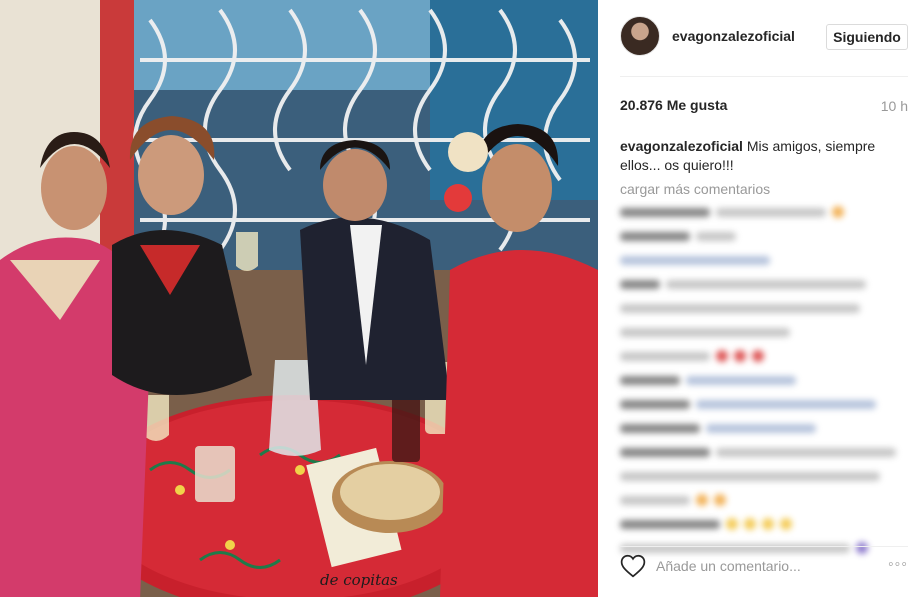  Describe the element at coordinates (359, 580) in the screenshot. I see `table-inscription: de copitas` at that location.